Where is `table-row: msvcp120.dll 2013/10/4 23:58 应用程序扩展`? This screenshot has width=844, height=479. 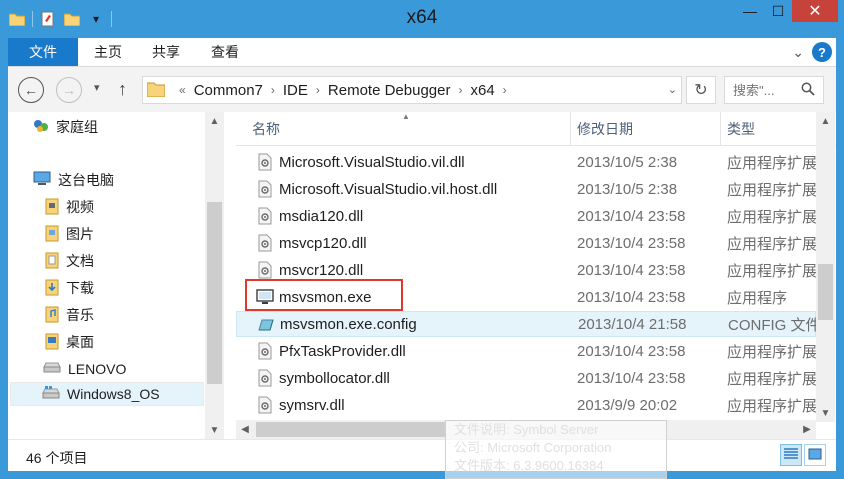 table-row: msvcp120.dll 2013/10/4 23:58 应用程序扩展 is located at coordinates (527, 243).